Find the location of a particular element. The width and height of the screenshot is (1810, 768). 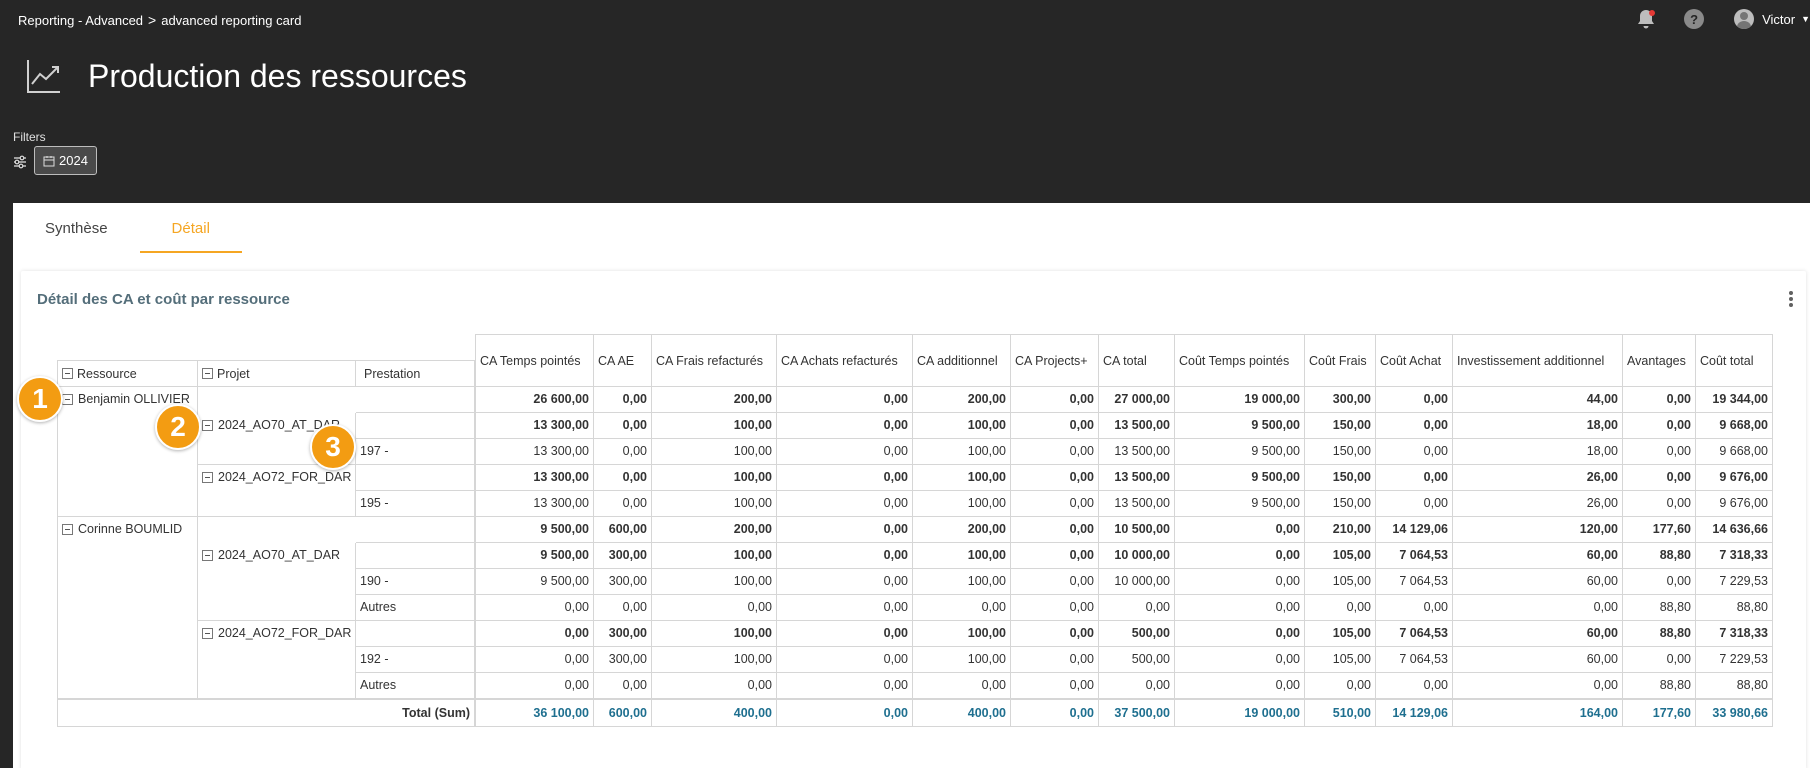

year-filter-chip: 2024 is located at coordinates (65, 160).